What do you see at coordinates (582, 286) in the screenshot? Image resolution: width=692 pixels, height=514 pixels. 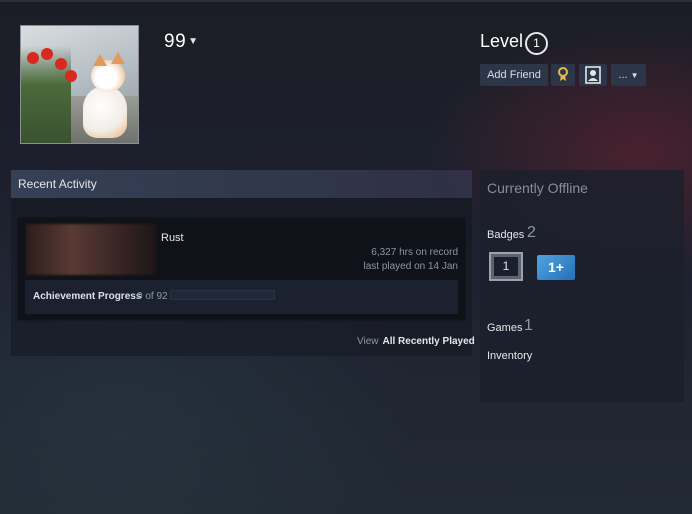 I see `profile-side-panel` at bounding box center [582, 286].